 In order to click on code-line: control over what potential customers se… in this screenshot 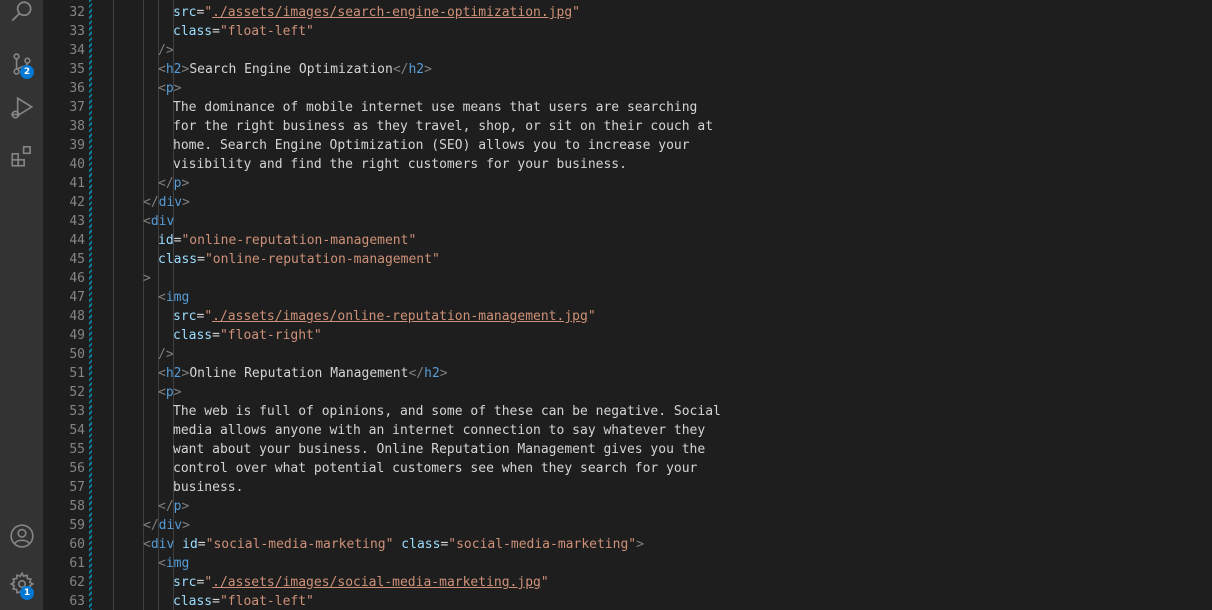, I will do `click(435, 468)`.